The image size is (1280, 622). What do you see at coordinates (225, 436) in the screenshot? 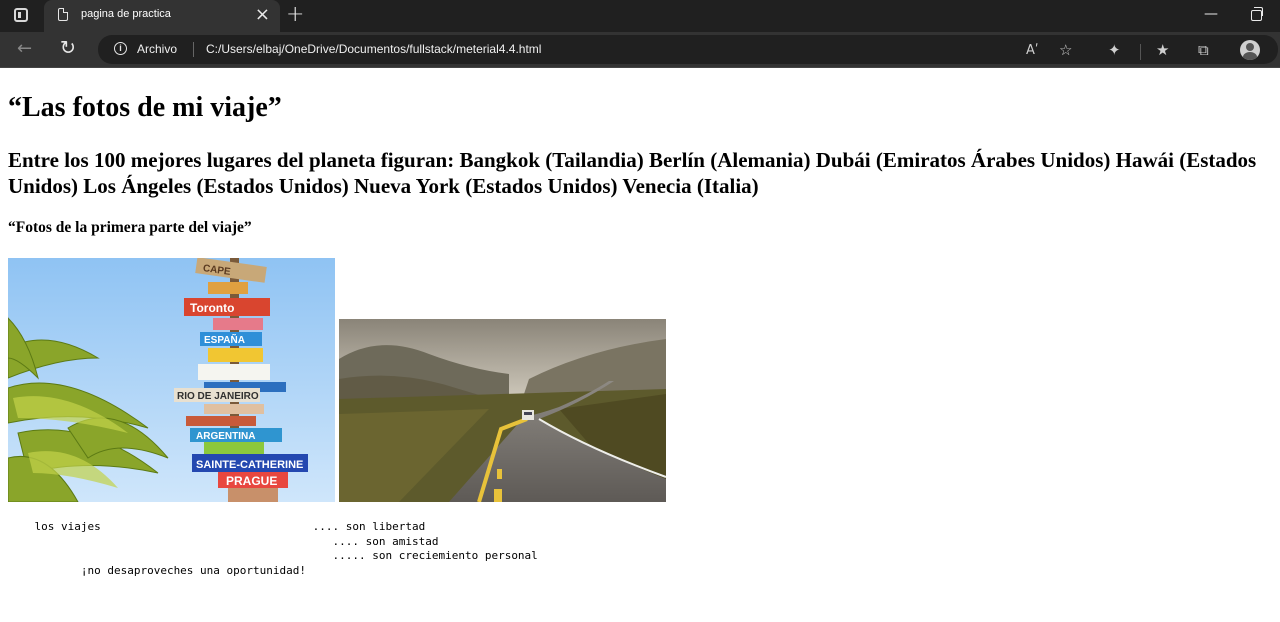
I see `svg-text: ARGENTINA` at bounding box center [225, 436].